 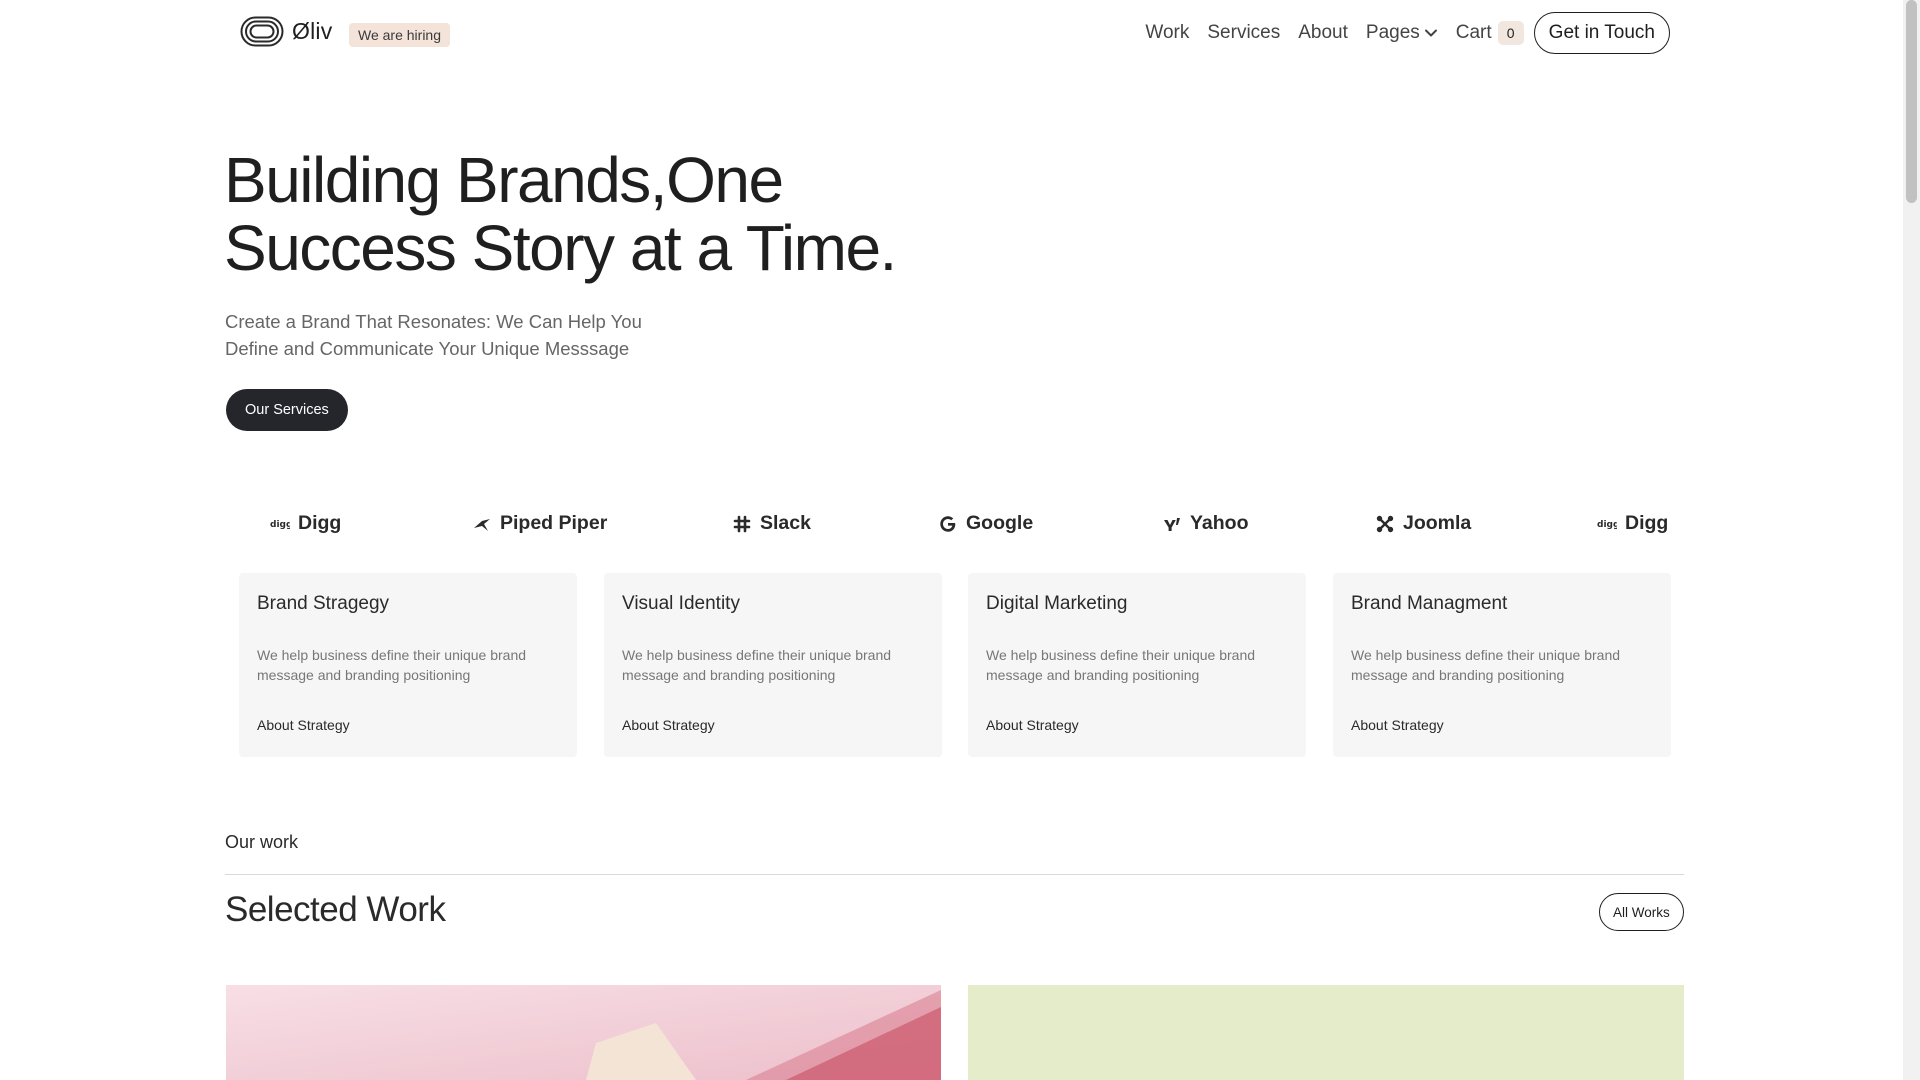 I want to click on all-works-button: All Works, so click(x=1641, y=912).